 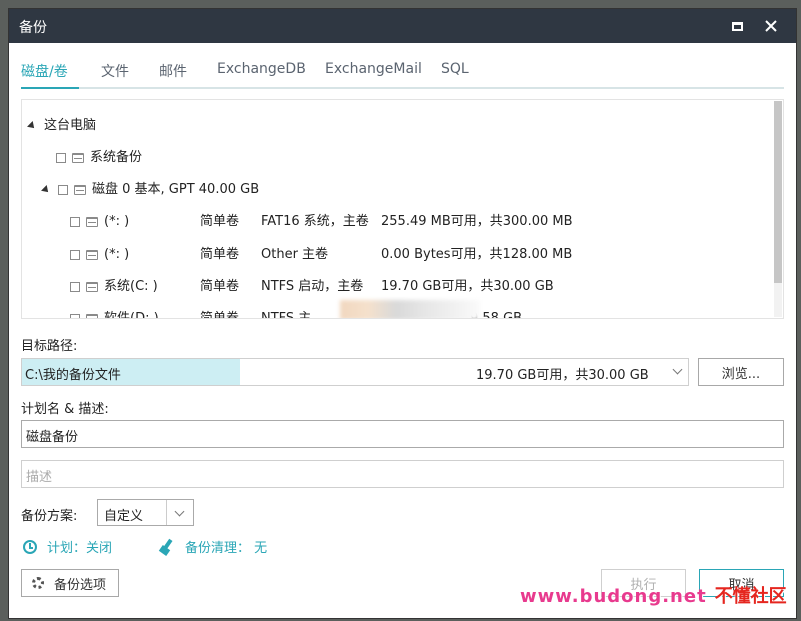 I want to click on close-icon, so click(x=771, y=26).